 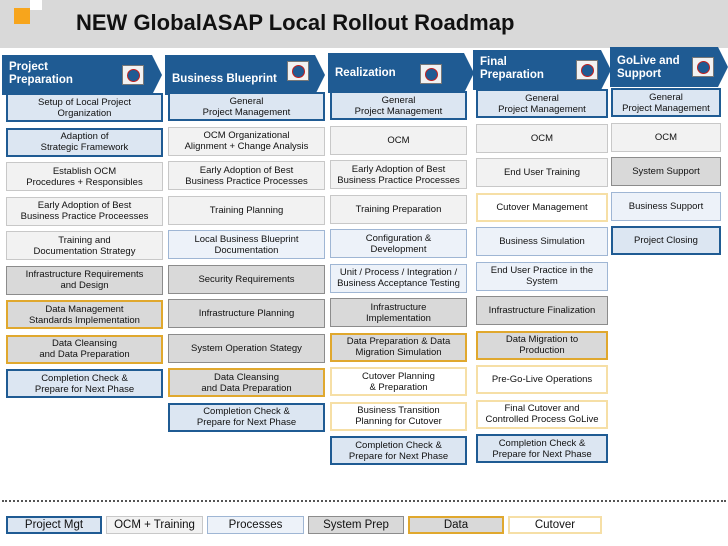 I want to click on header-bar: NEW GlobalASAP Local Rollout Roadmap, so click(x=364, y=24).